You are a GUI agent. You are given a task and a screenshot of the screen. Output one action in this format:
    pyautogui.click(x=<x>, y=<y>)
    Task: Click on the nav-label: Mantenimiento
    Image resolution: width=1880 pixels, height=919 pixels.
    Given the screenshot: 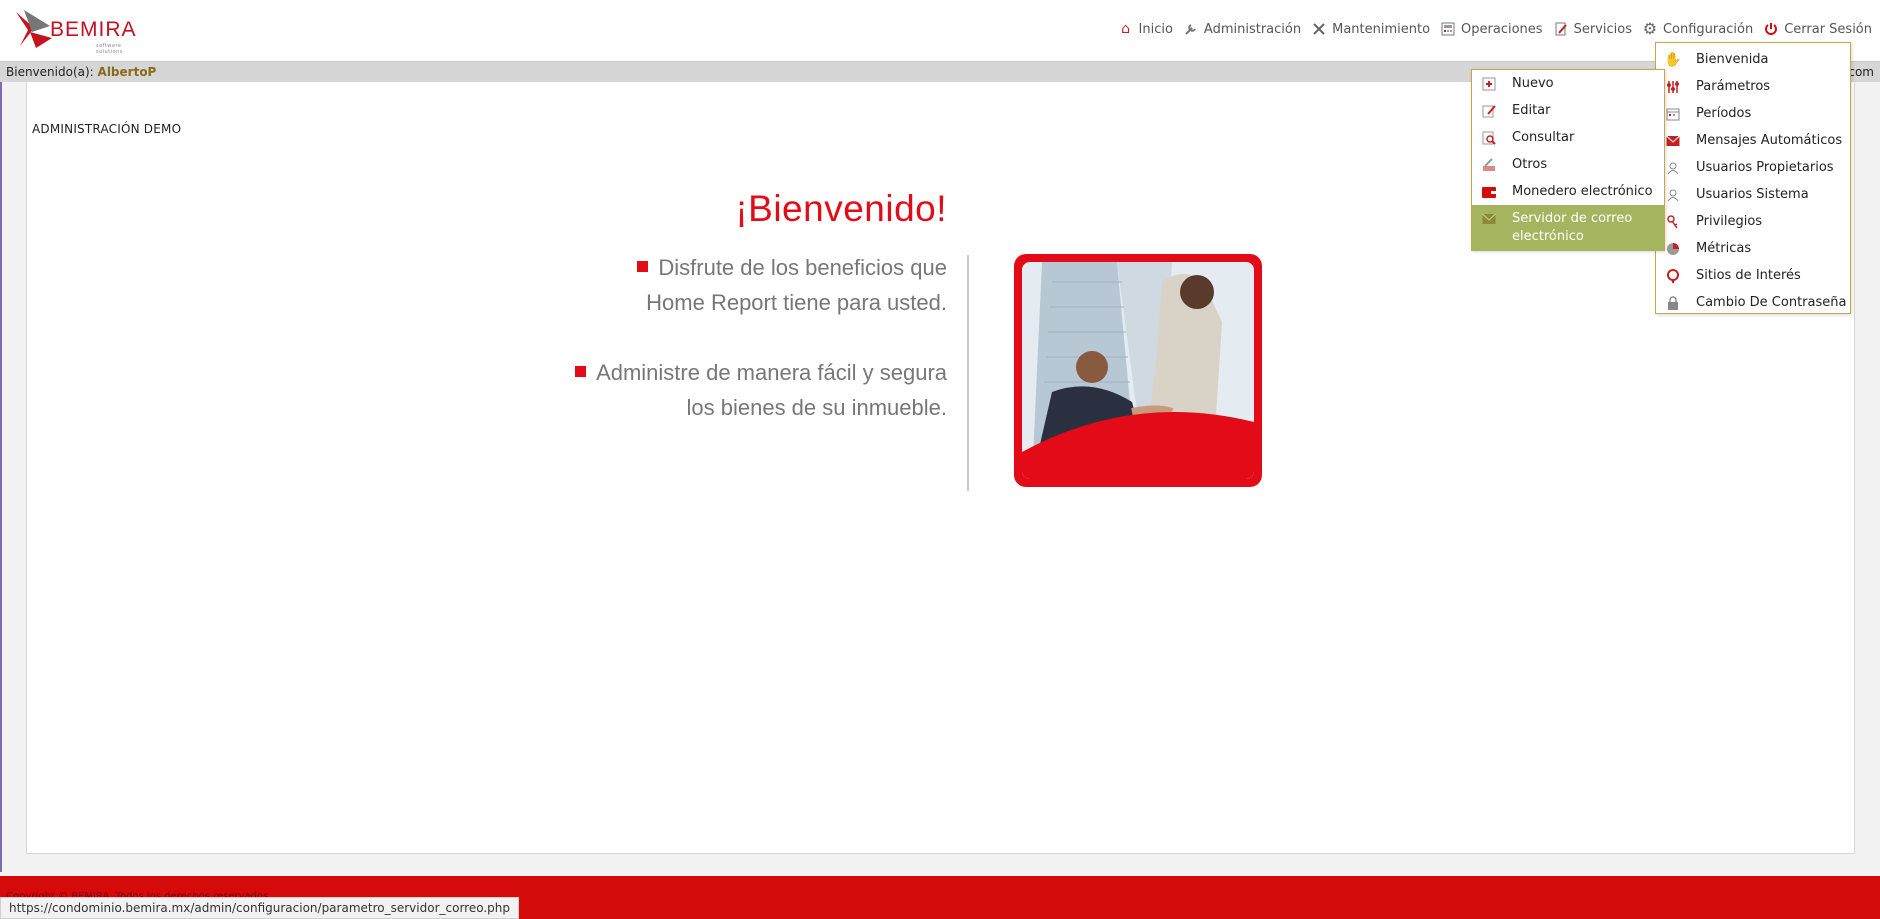 What is the action you would take?
    pyautogui.click(x=1381, y=29)
    